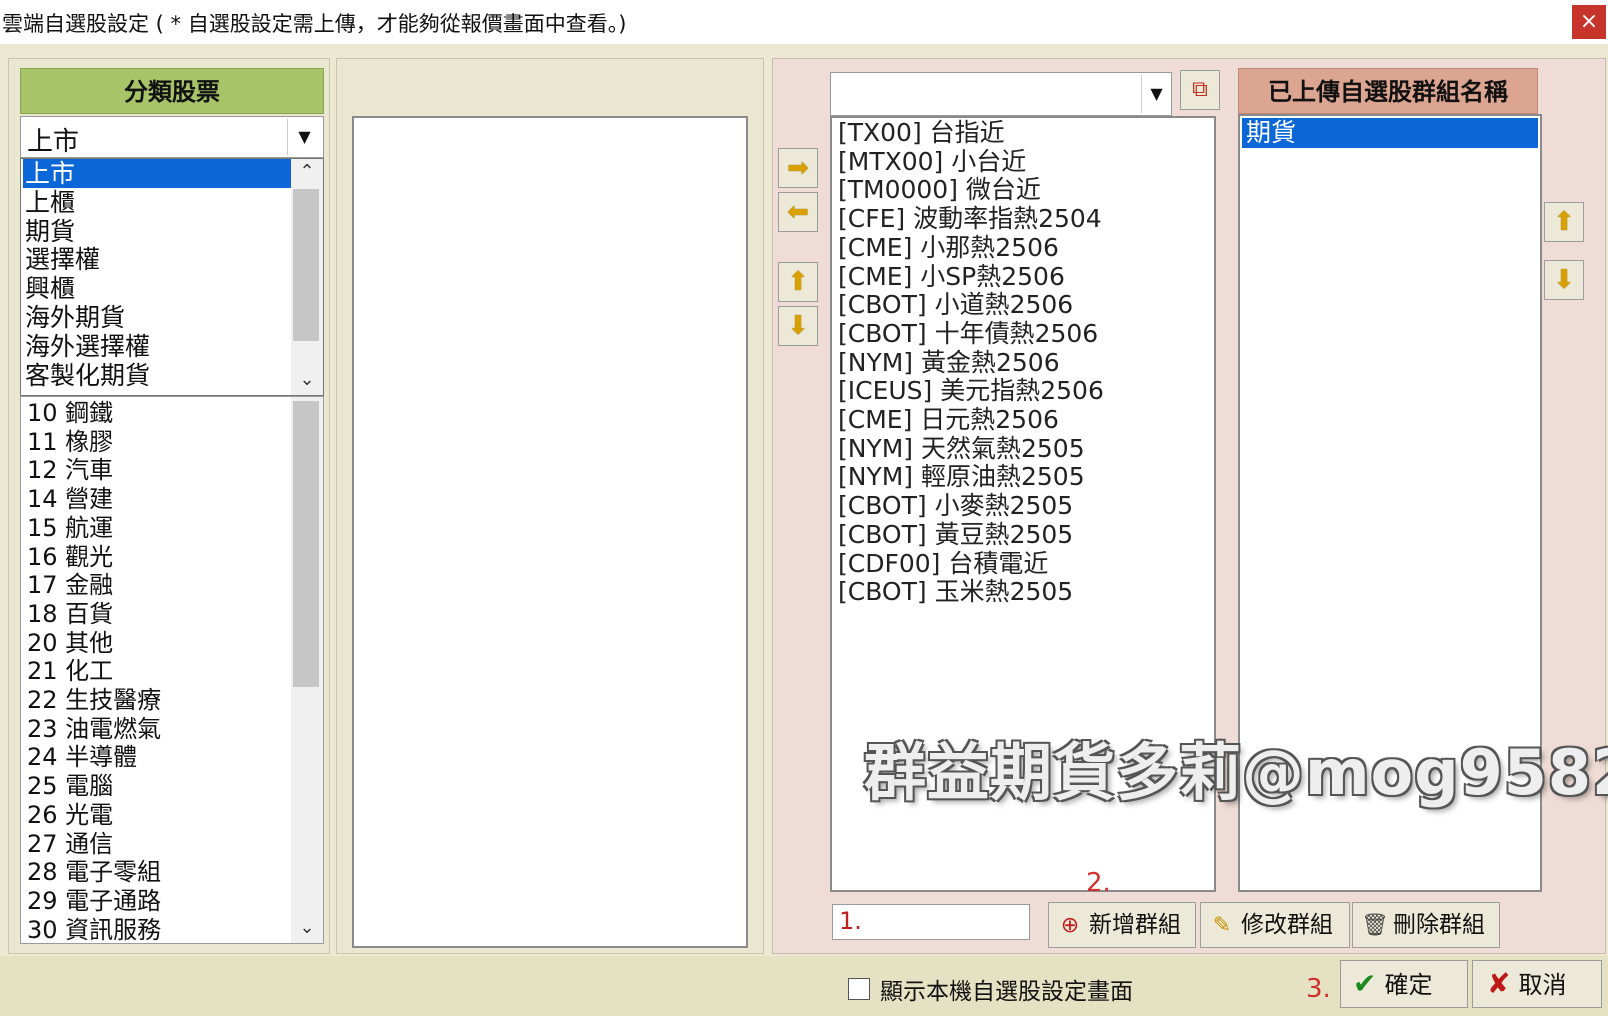 The image size is (1608, 1016). I want to click on add-group-button: ⊕ 新增群組, so click(1122, 925).